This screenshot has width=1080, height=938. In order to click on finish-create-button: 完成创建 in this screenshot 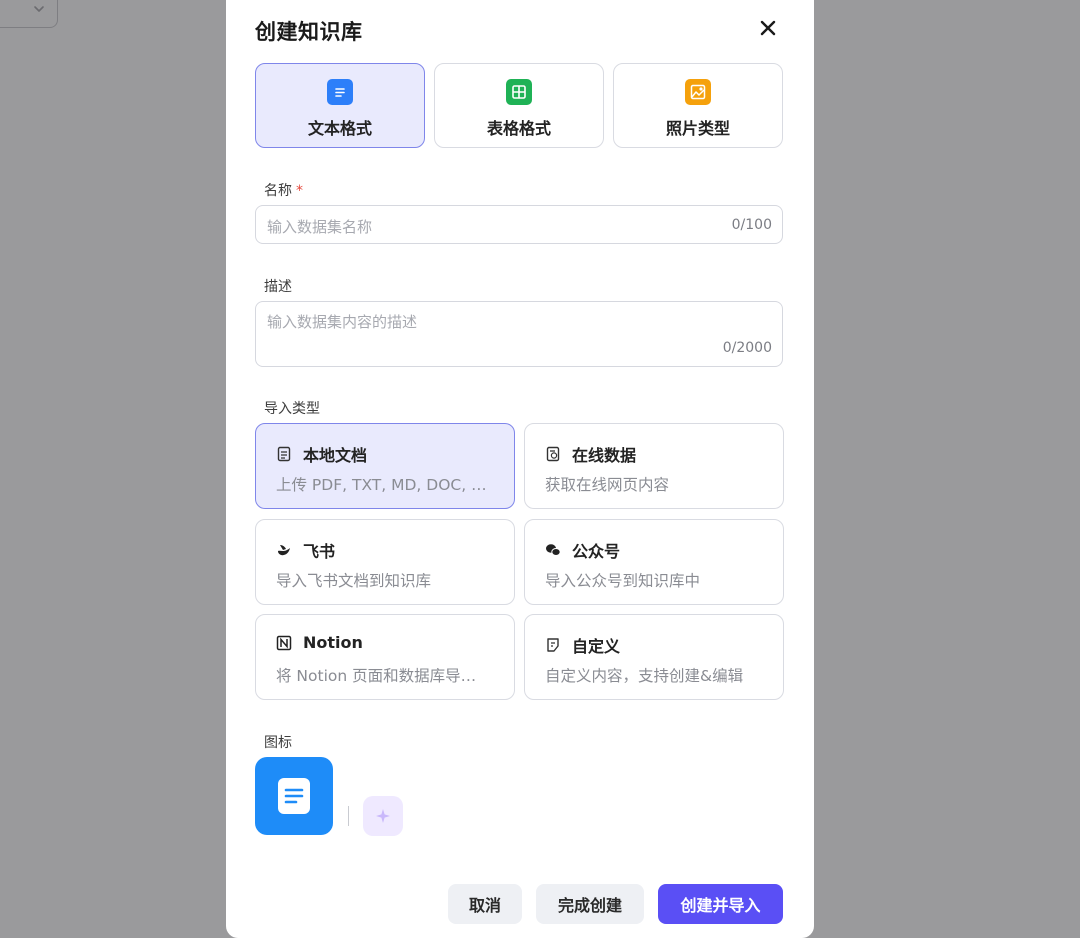, I will do `click(590, 904)`.